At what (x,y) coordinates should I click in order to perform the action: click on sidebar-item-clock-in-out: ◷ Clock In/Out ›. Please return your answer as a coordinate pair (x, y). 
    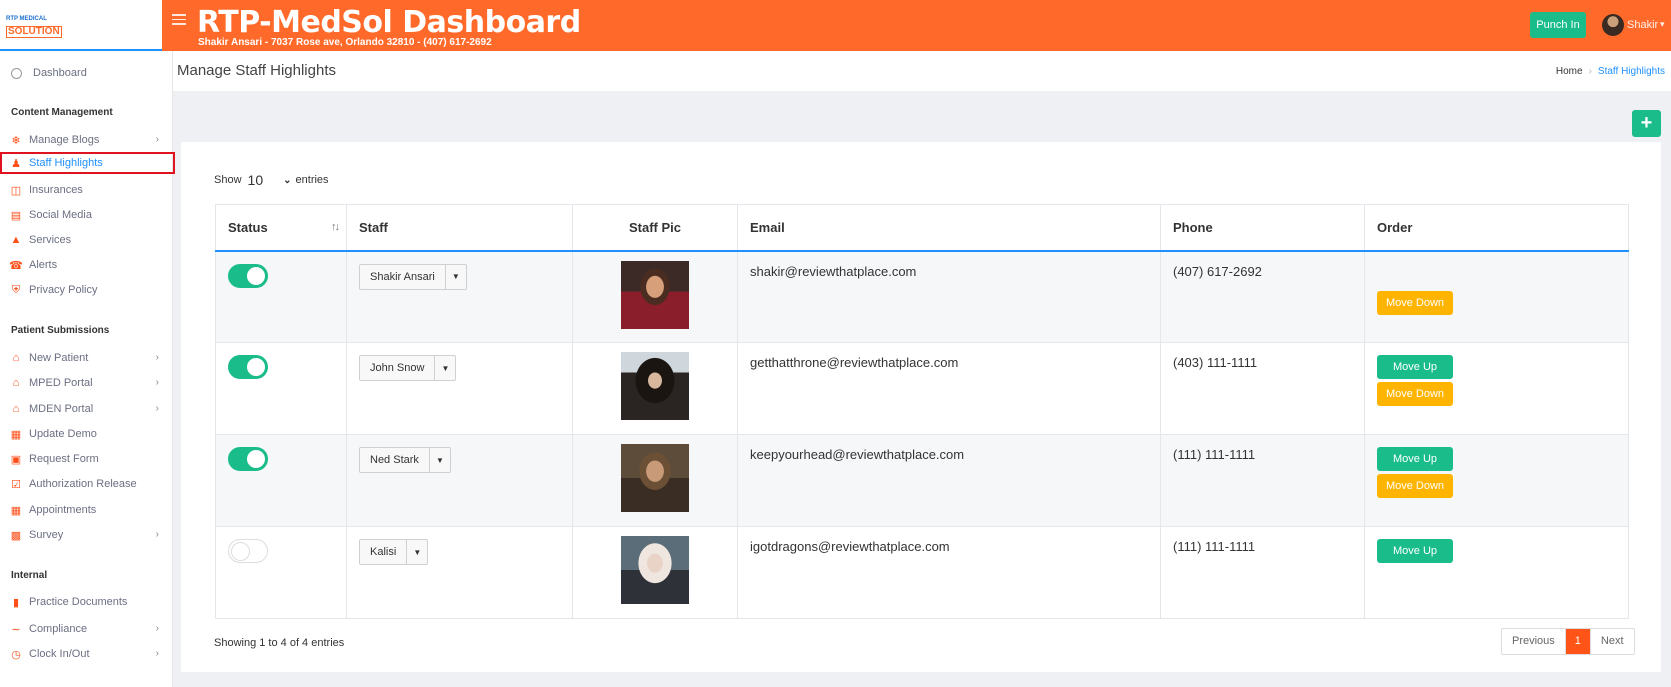
    Looking at the image, I should click on (86, 654).